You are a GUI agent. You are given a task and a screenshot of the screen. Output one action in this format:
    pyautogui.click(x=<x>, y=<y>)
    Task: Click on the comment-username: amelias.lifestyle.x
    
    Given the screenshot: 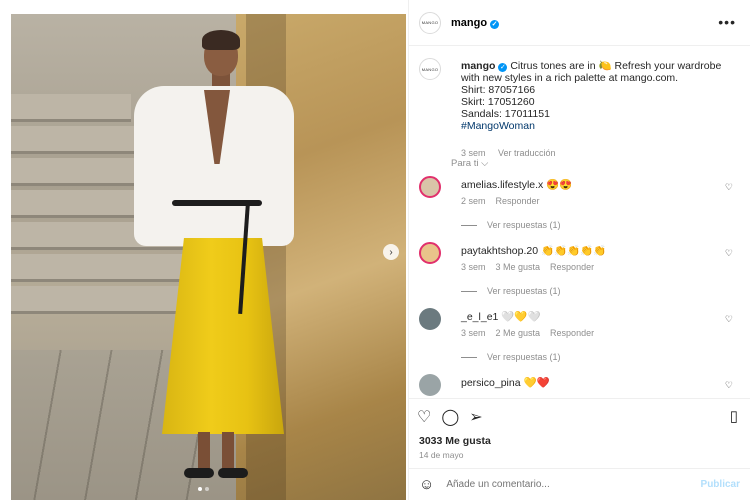 What is the action you would take?
    pyautogui.click(x=502, y=185)
    